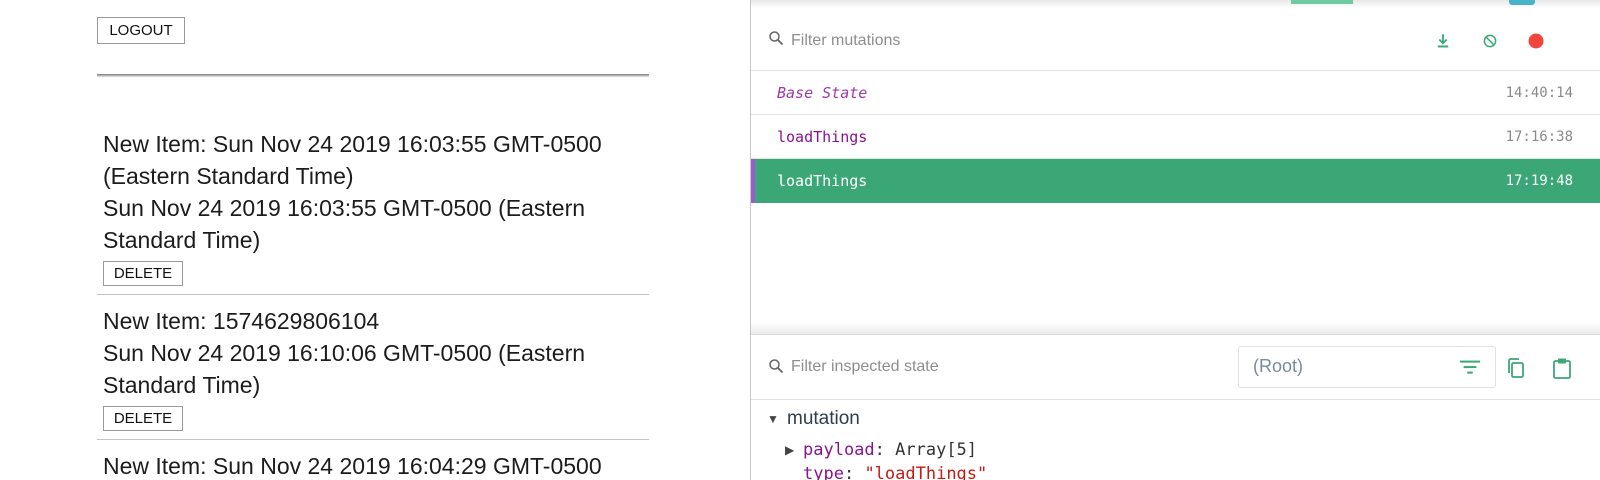  I want to click on mutation-time: 14:40:14, so click(1539, 93).